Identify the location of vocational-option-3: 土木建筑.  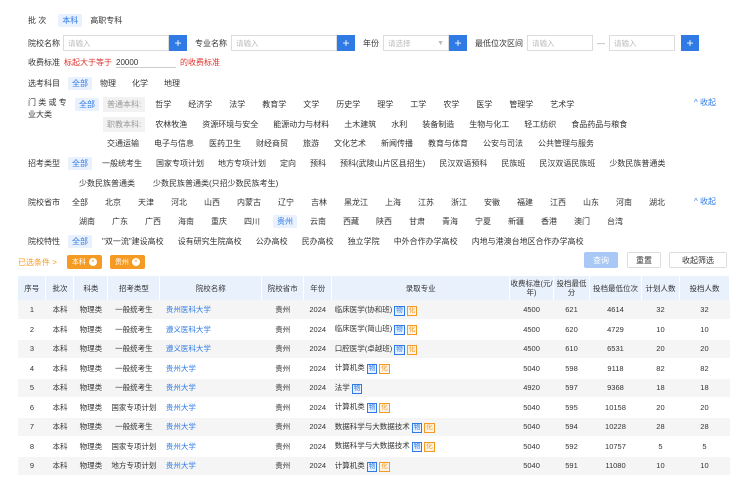
(360, 124).